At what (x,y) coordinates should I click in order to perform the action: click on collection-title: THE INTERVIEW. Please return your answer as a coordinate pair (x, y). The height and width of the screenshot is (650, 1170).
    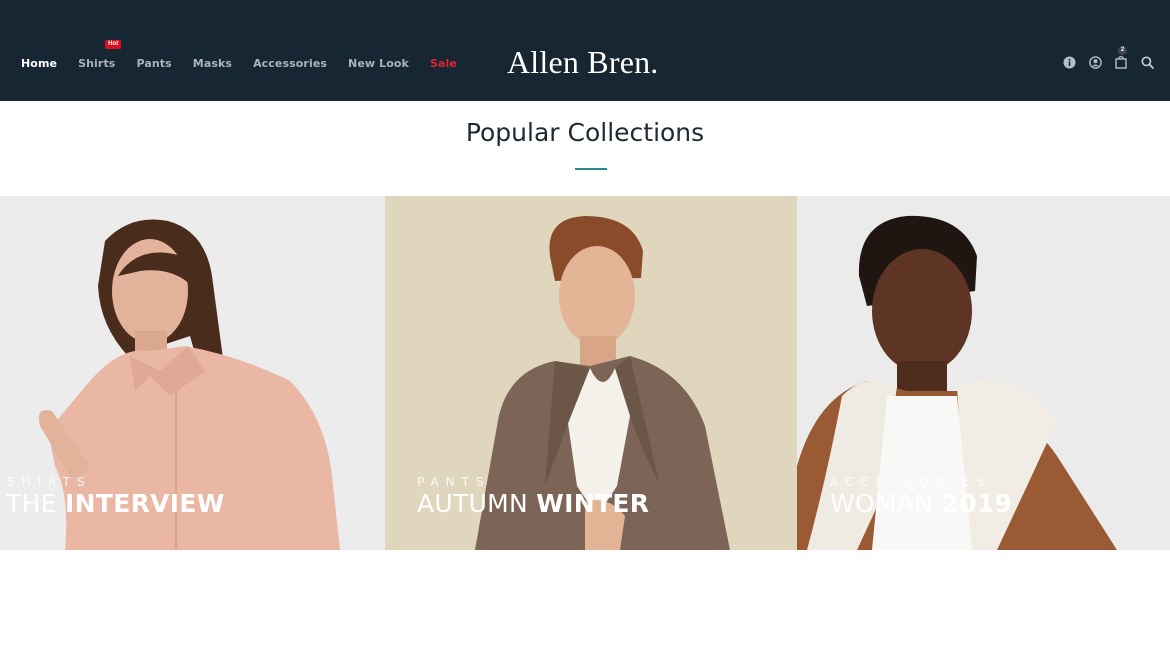
    Looking at the image, I should click on (115, 503).